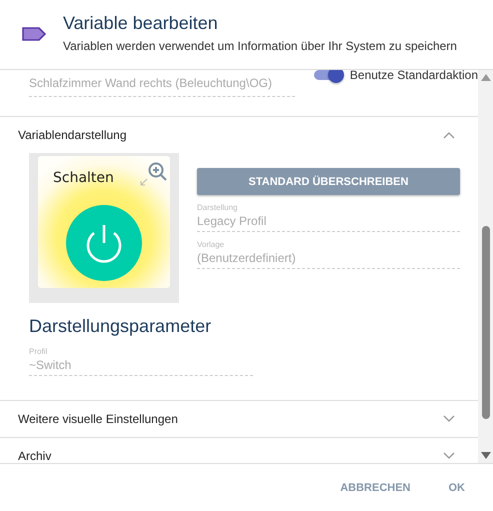 The width and height of the screenshot is (493, 511). Describe the element at coordinates (141, 366) in the screenshot. I see `input-field: ~Switch` at that location.